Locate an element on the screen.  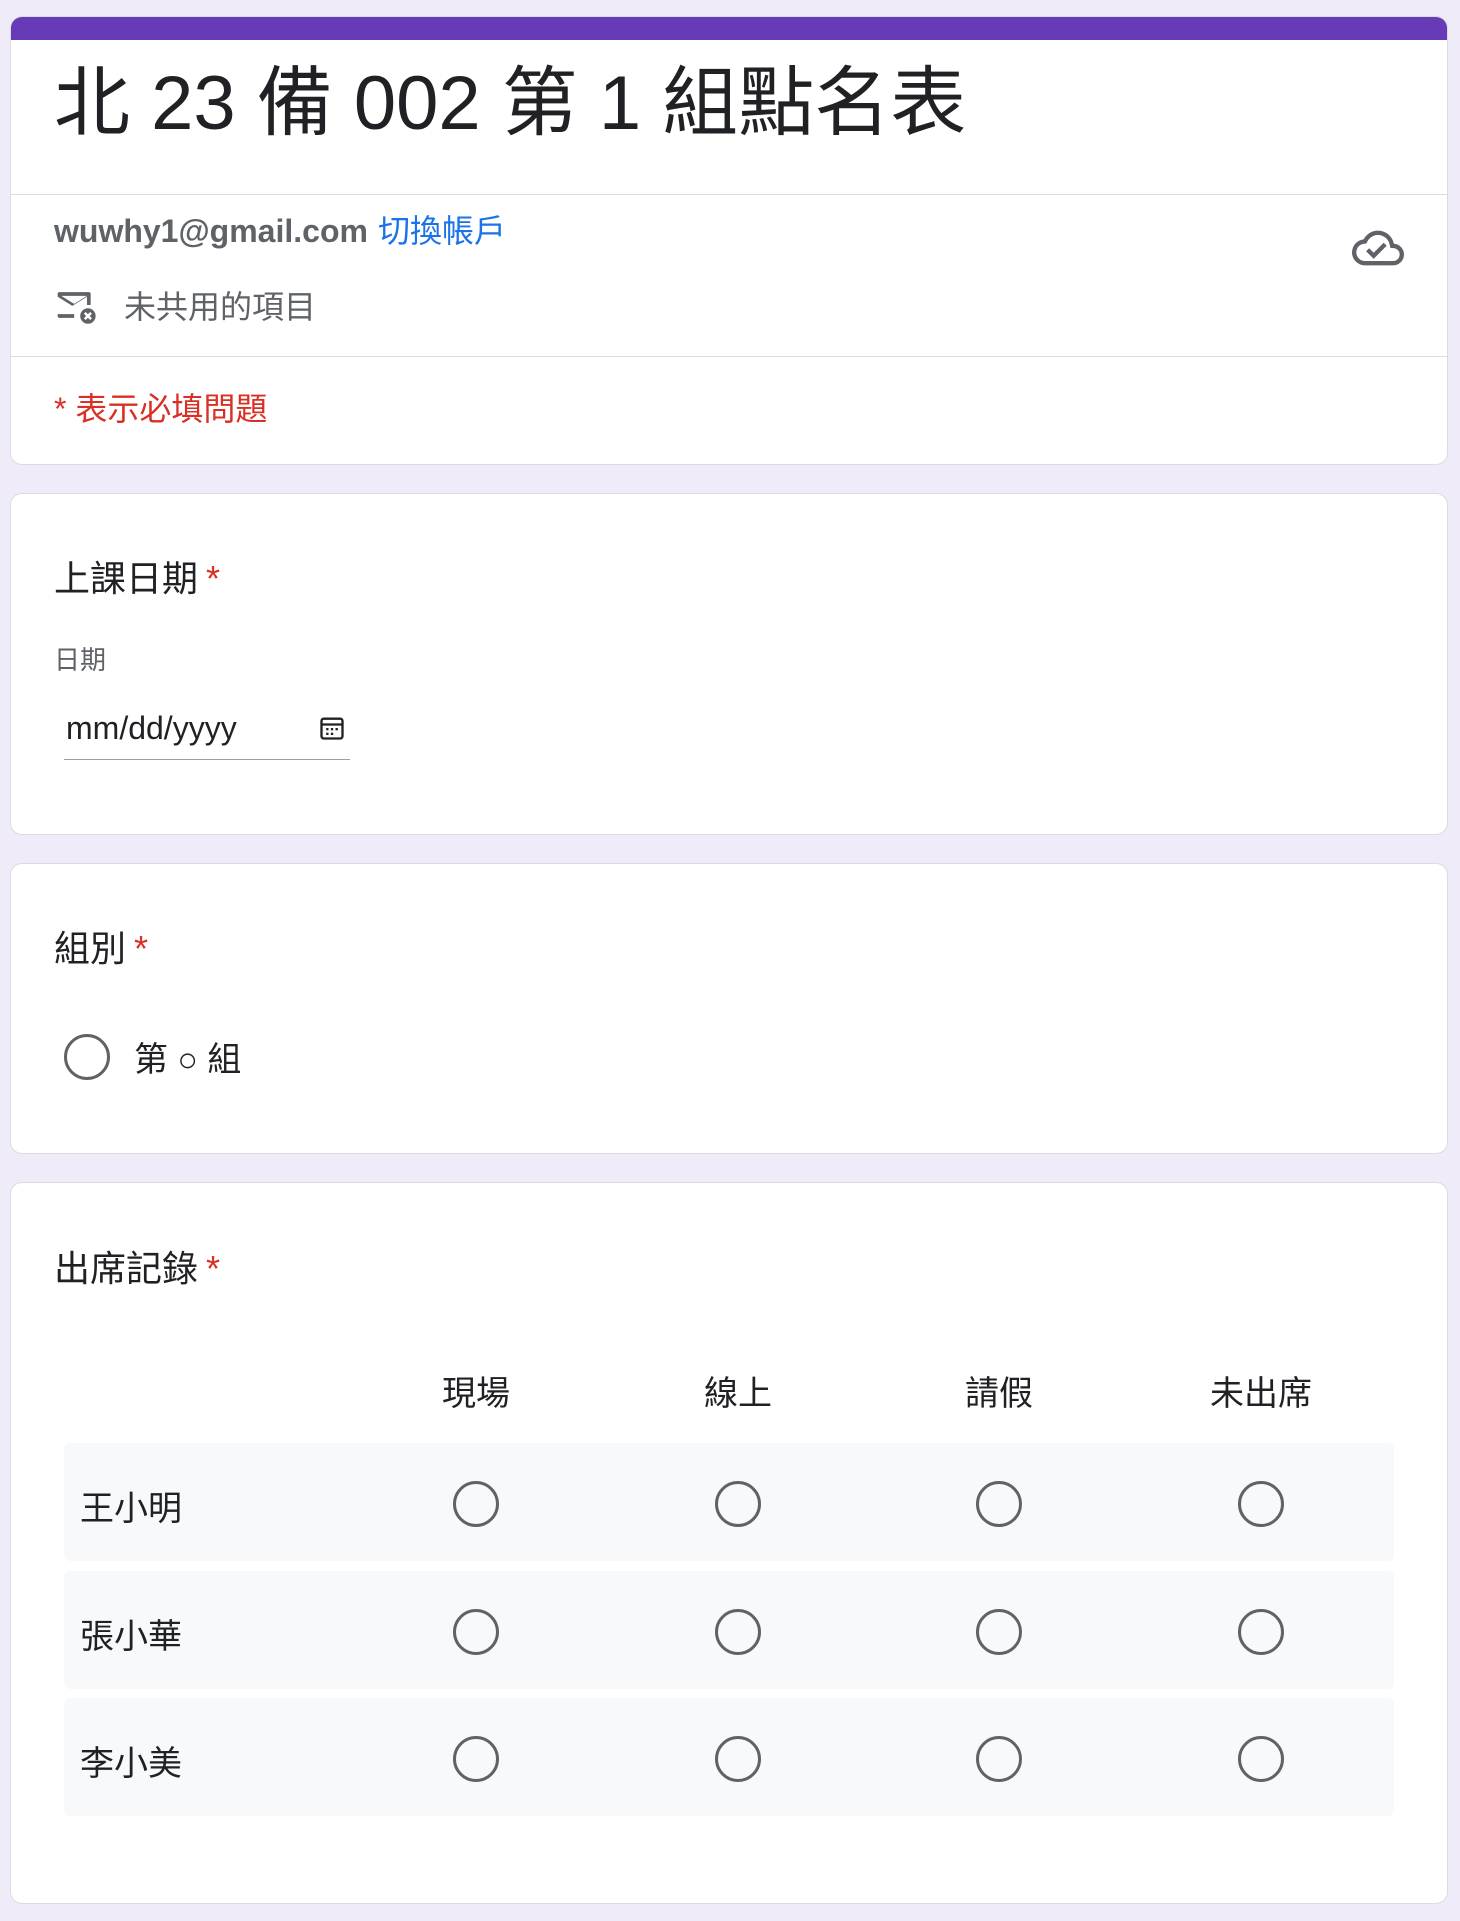
form-title: 北 23 備 002 第 1 組點名表 is located at coordinates (510, 103).